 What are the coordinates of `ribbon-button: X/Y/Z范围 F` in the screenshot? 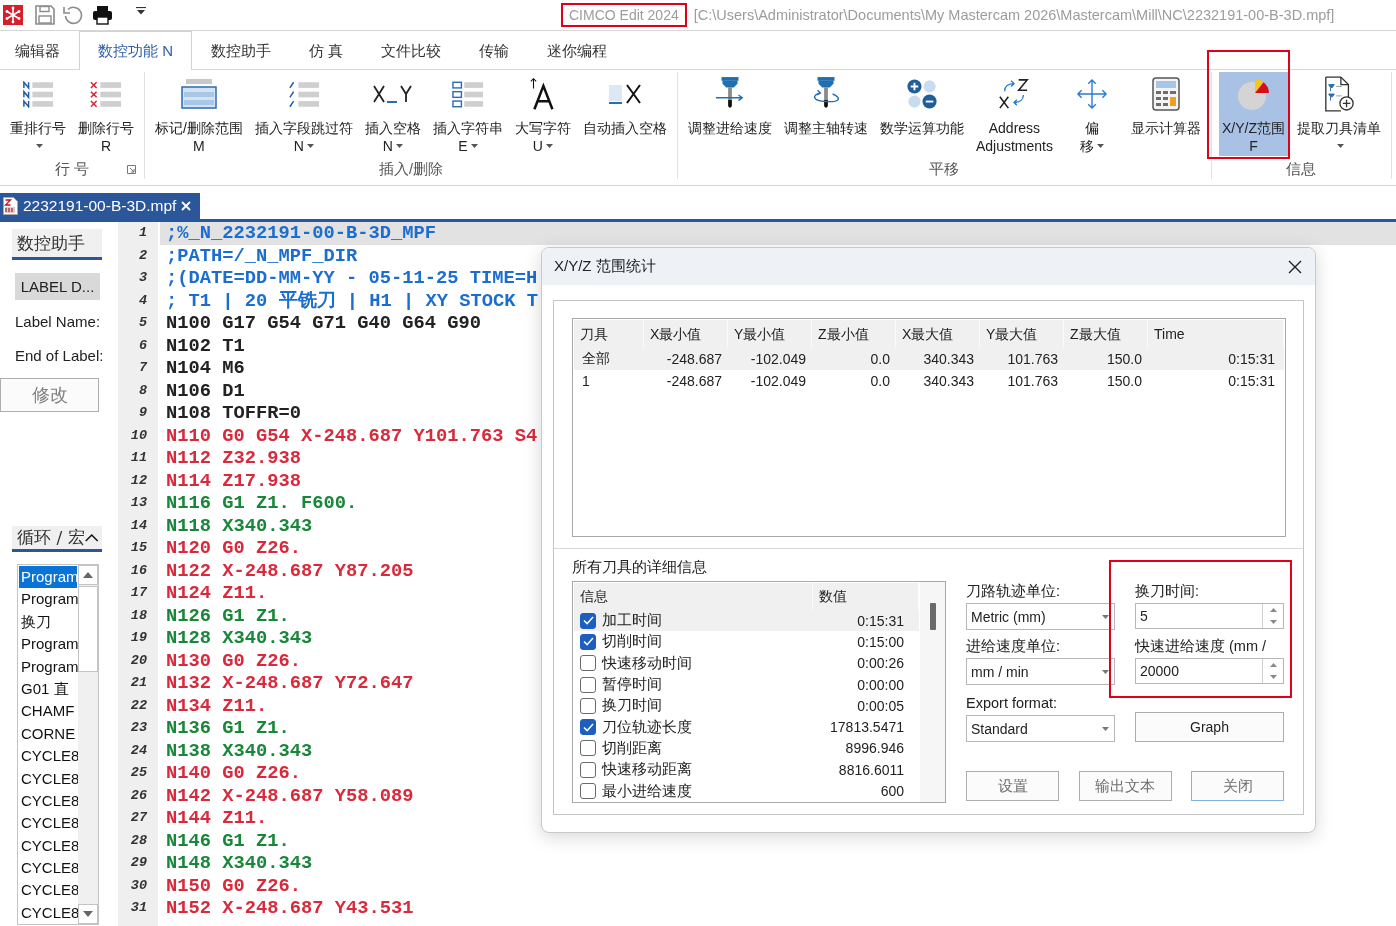 It's located at (1253, 114).